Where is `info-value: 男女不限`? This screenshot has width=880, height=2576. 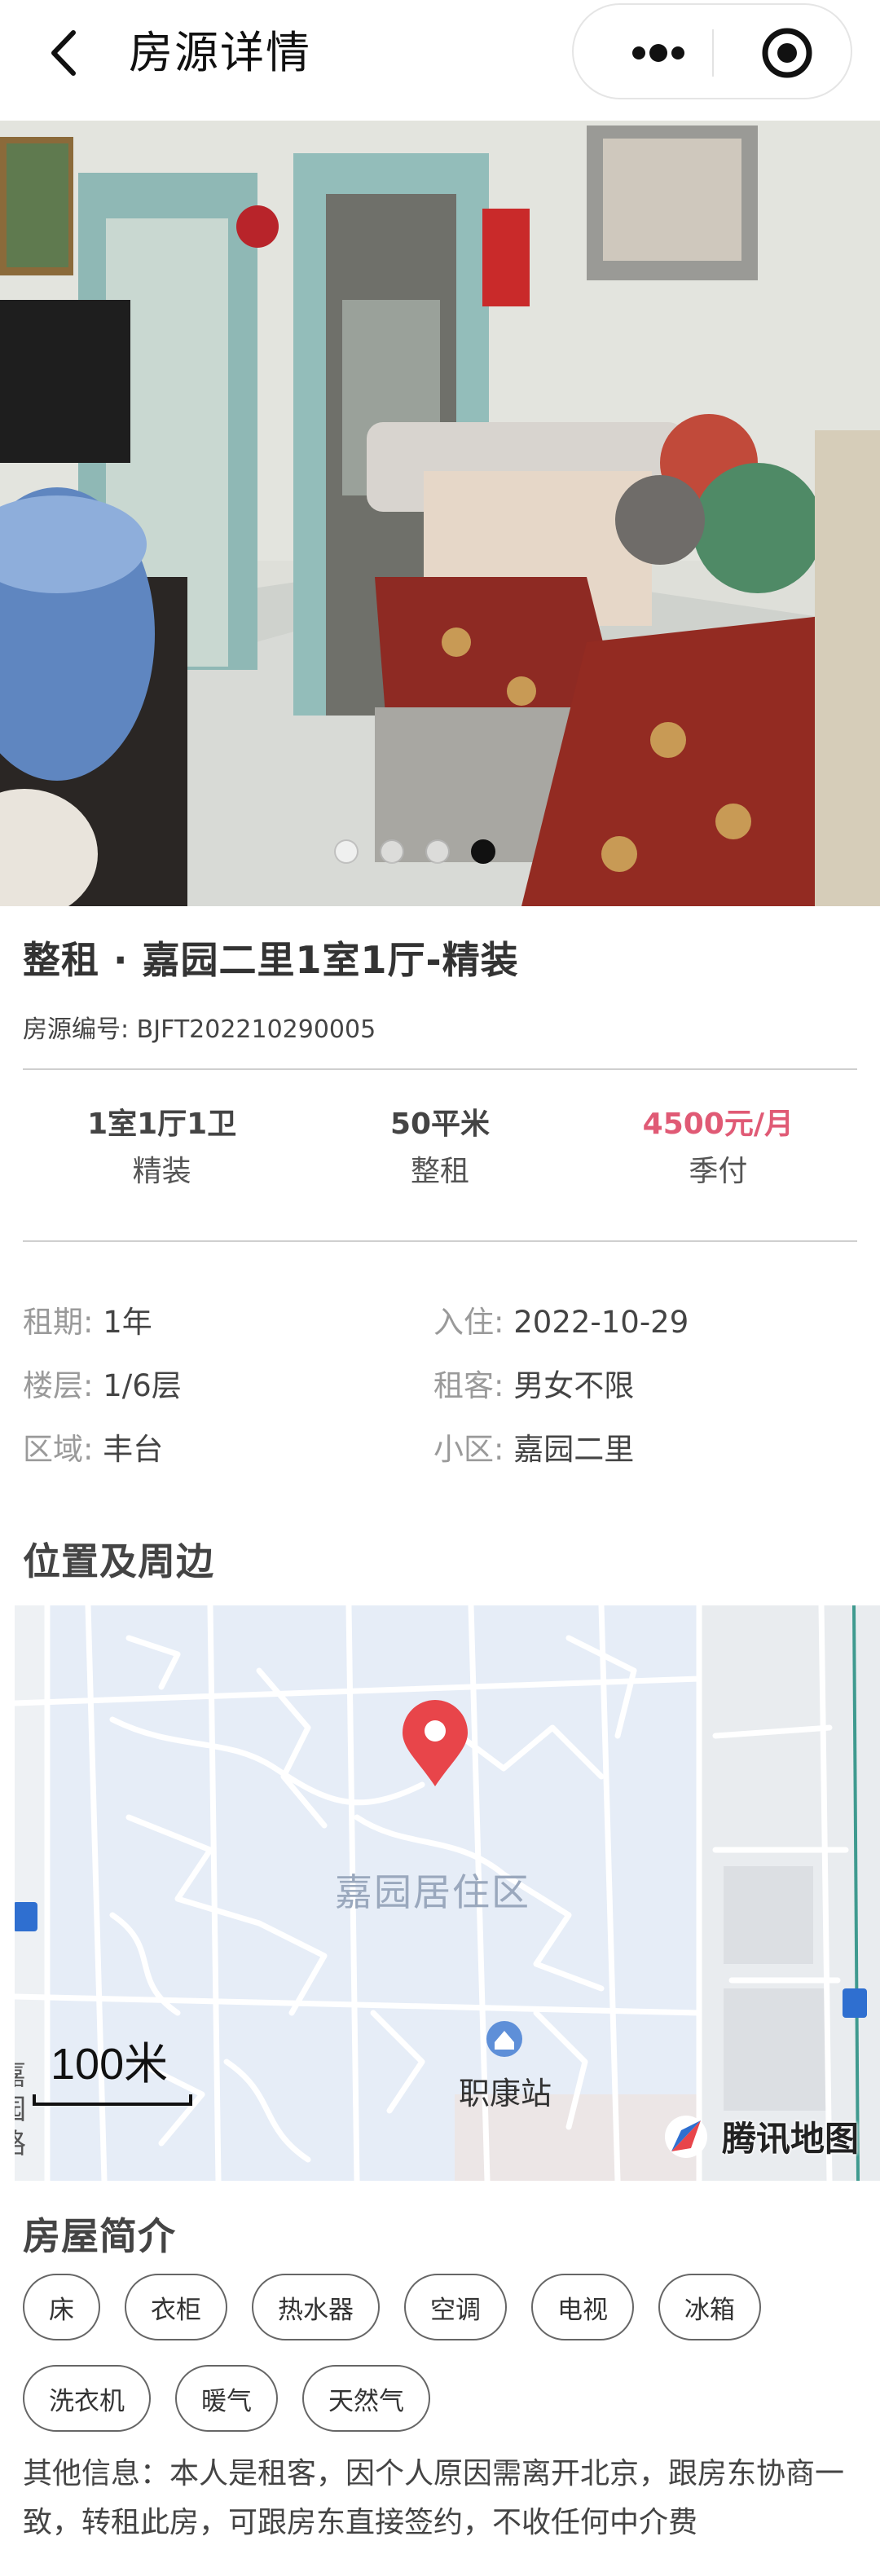
info-value: 男女不限 is located at coordinates (574, 1386).